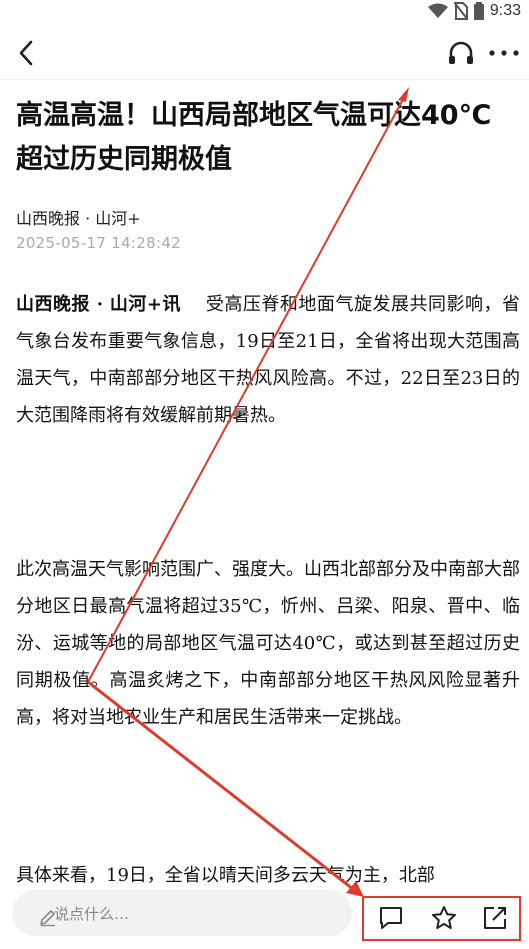  What do you see at coordinates (437, 10) in the screenshot?
I see `wifi-icon` at bounding box center [437, 10].